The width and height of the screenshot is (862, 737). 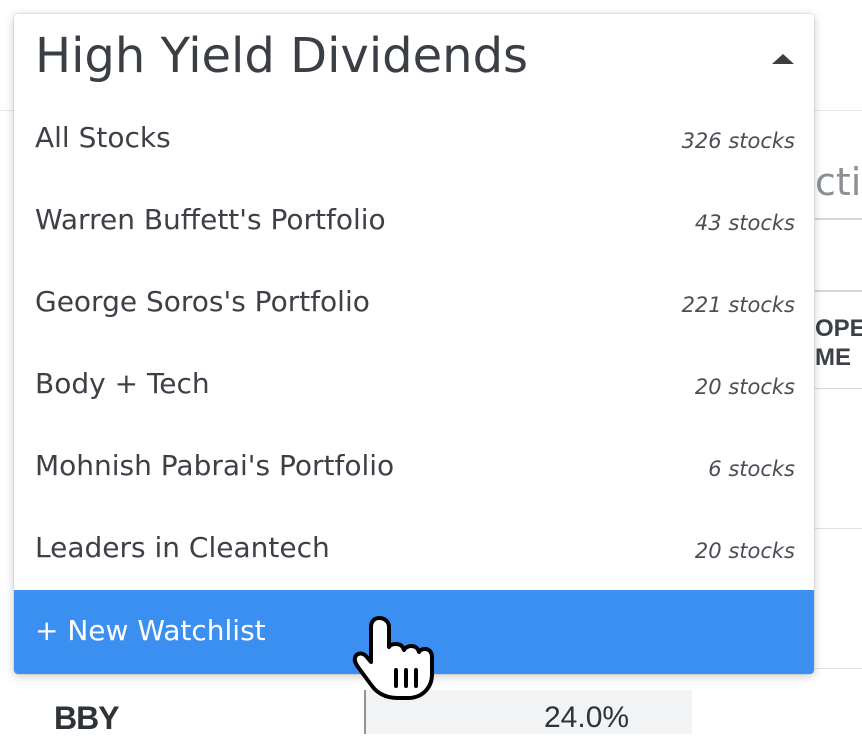 I want to click on watchlist-option-name: Leaders in Cleantech, so click(x=182, y=547).